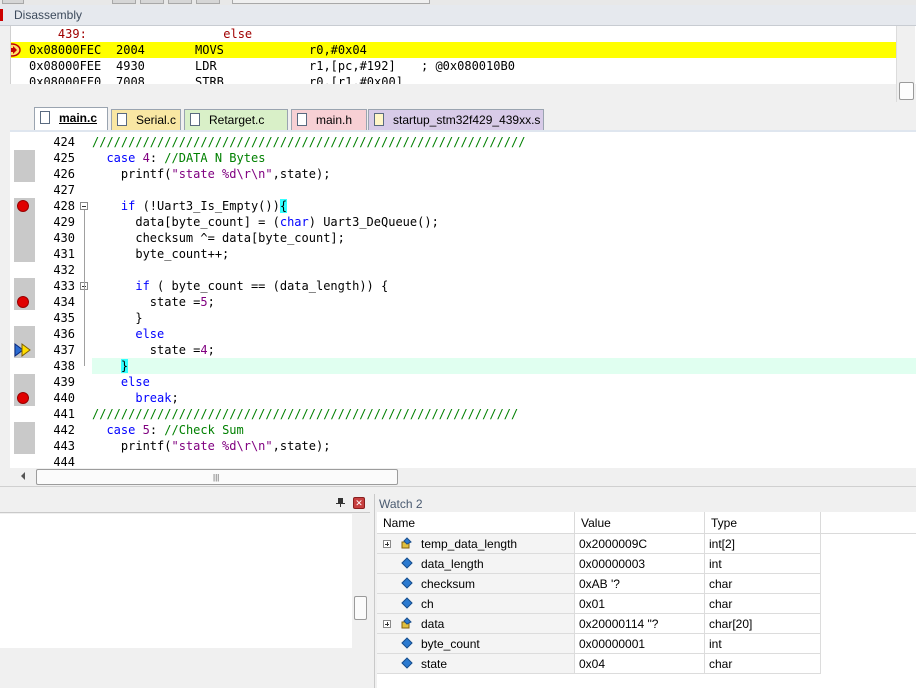 The height and width of the screenshot is (688, 916). I want to click on column-header-name: Name, so click(476, 523).